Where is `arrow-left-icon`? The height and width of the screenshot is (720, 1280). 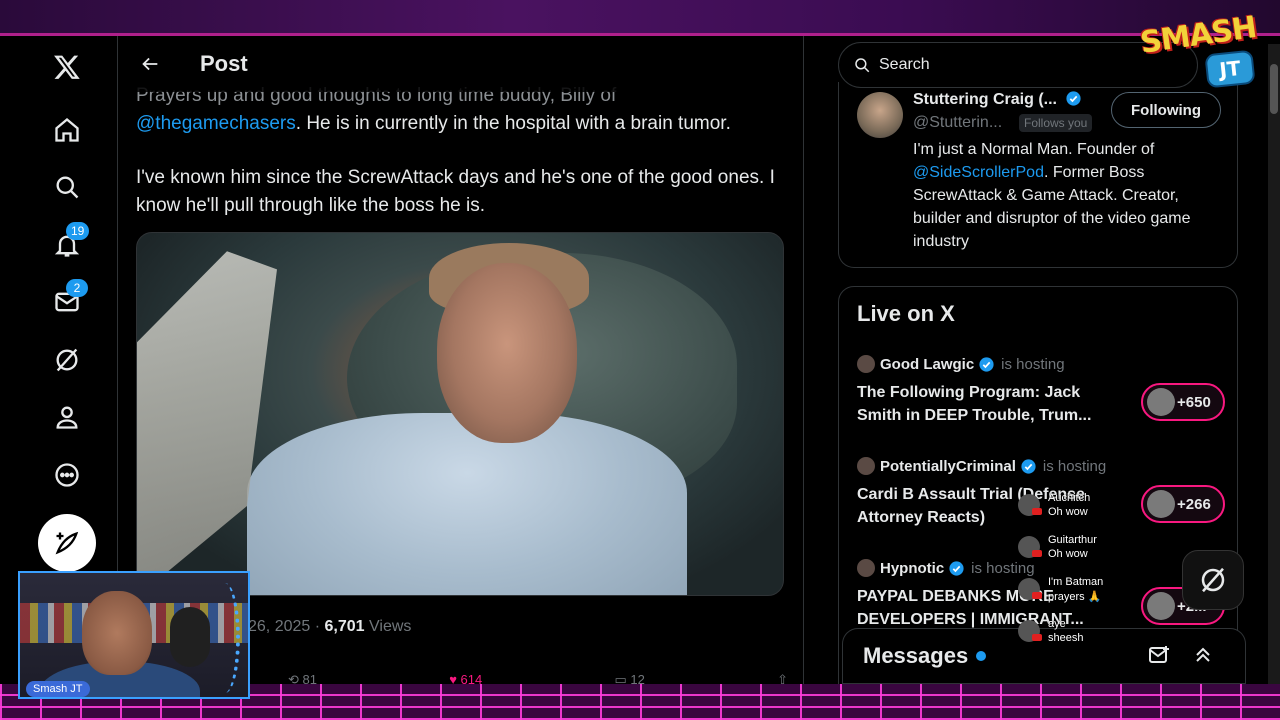
arrow-left-icon is located at coordinates (150, 64).